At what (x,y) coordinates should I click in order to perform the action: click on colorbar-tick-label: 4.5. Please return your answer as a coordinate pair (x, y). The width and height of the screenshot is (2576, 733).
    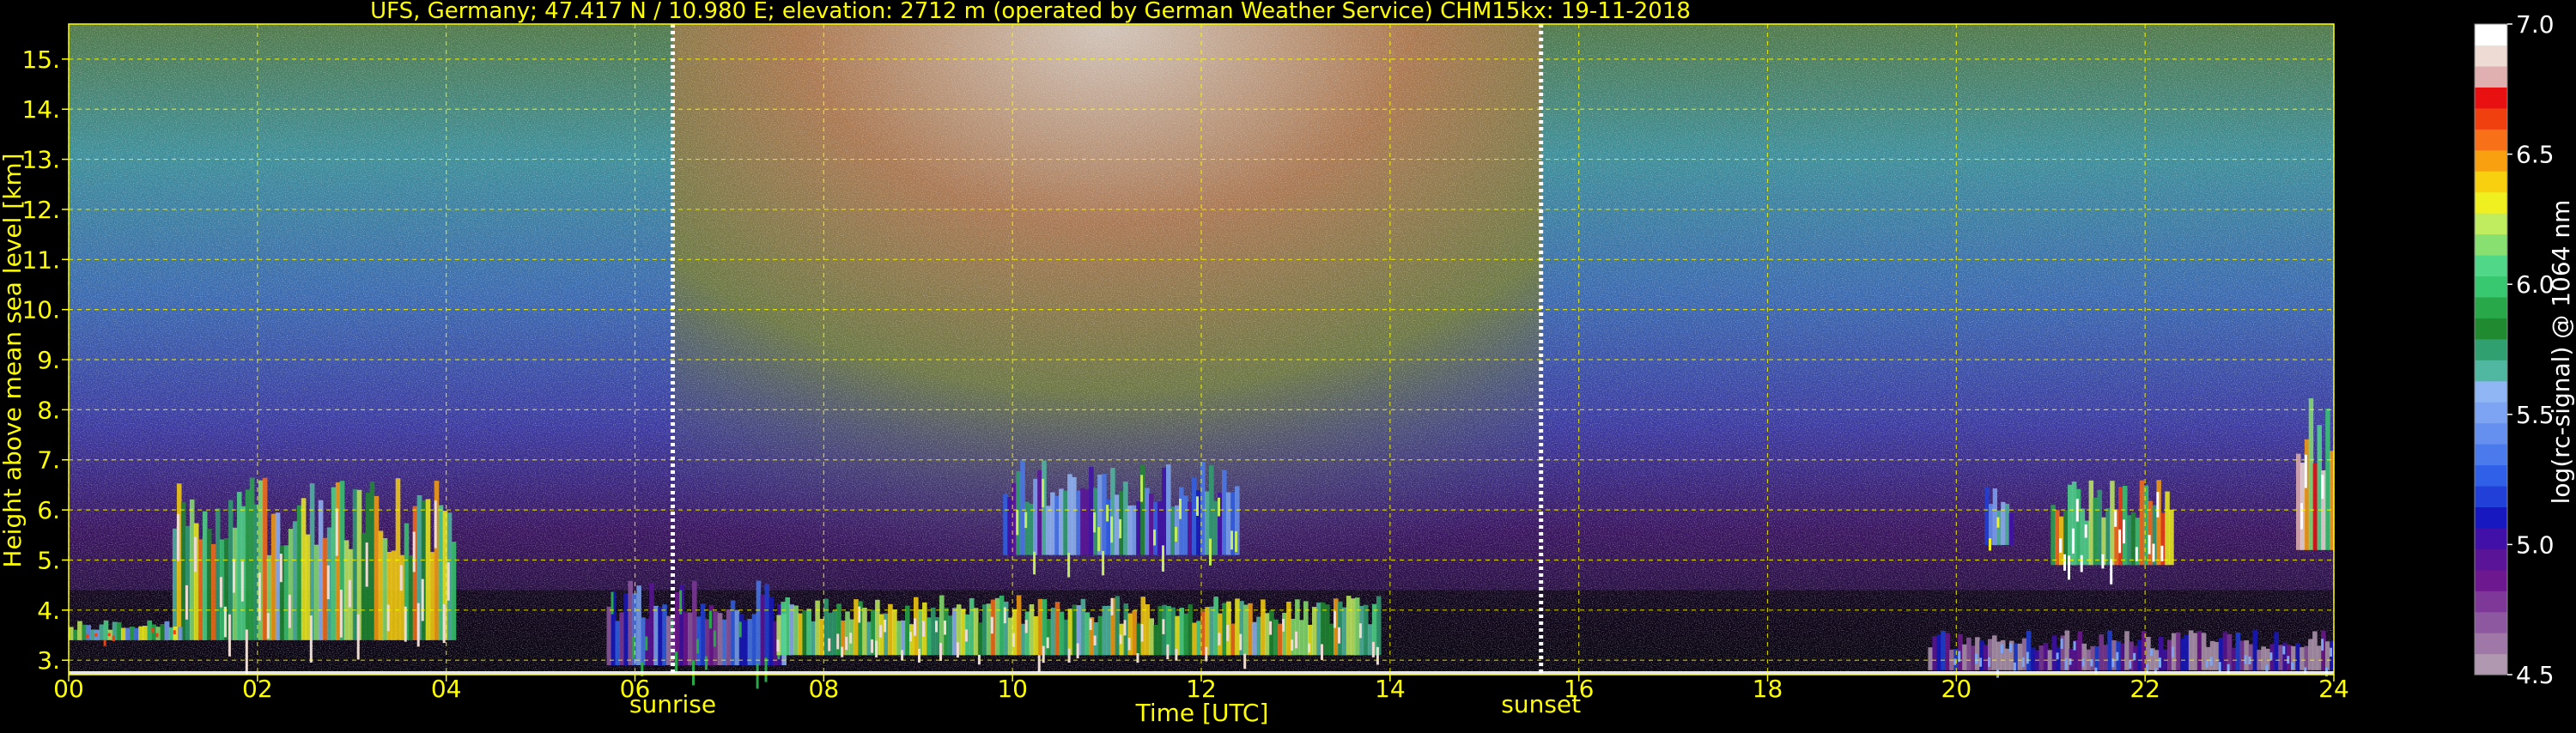
    Looking at the image, I should click on (2536, 675).